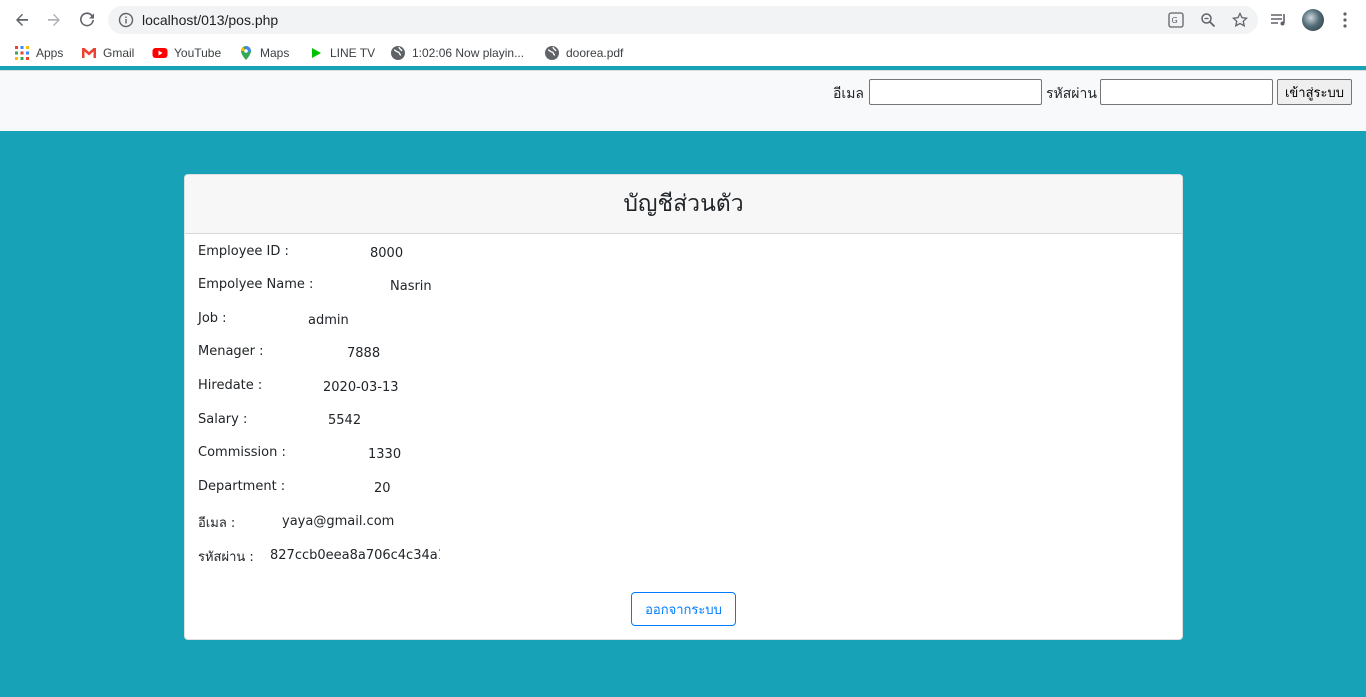  What do you see at coordinates (683, 101) in the screenshot?
I see `page-navbar: อีเมล รหัสผ่าน เข้าสู่ระบบ` at bounding box center [683, 101].